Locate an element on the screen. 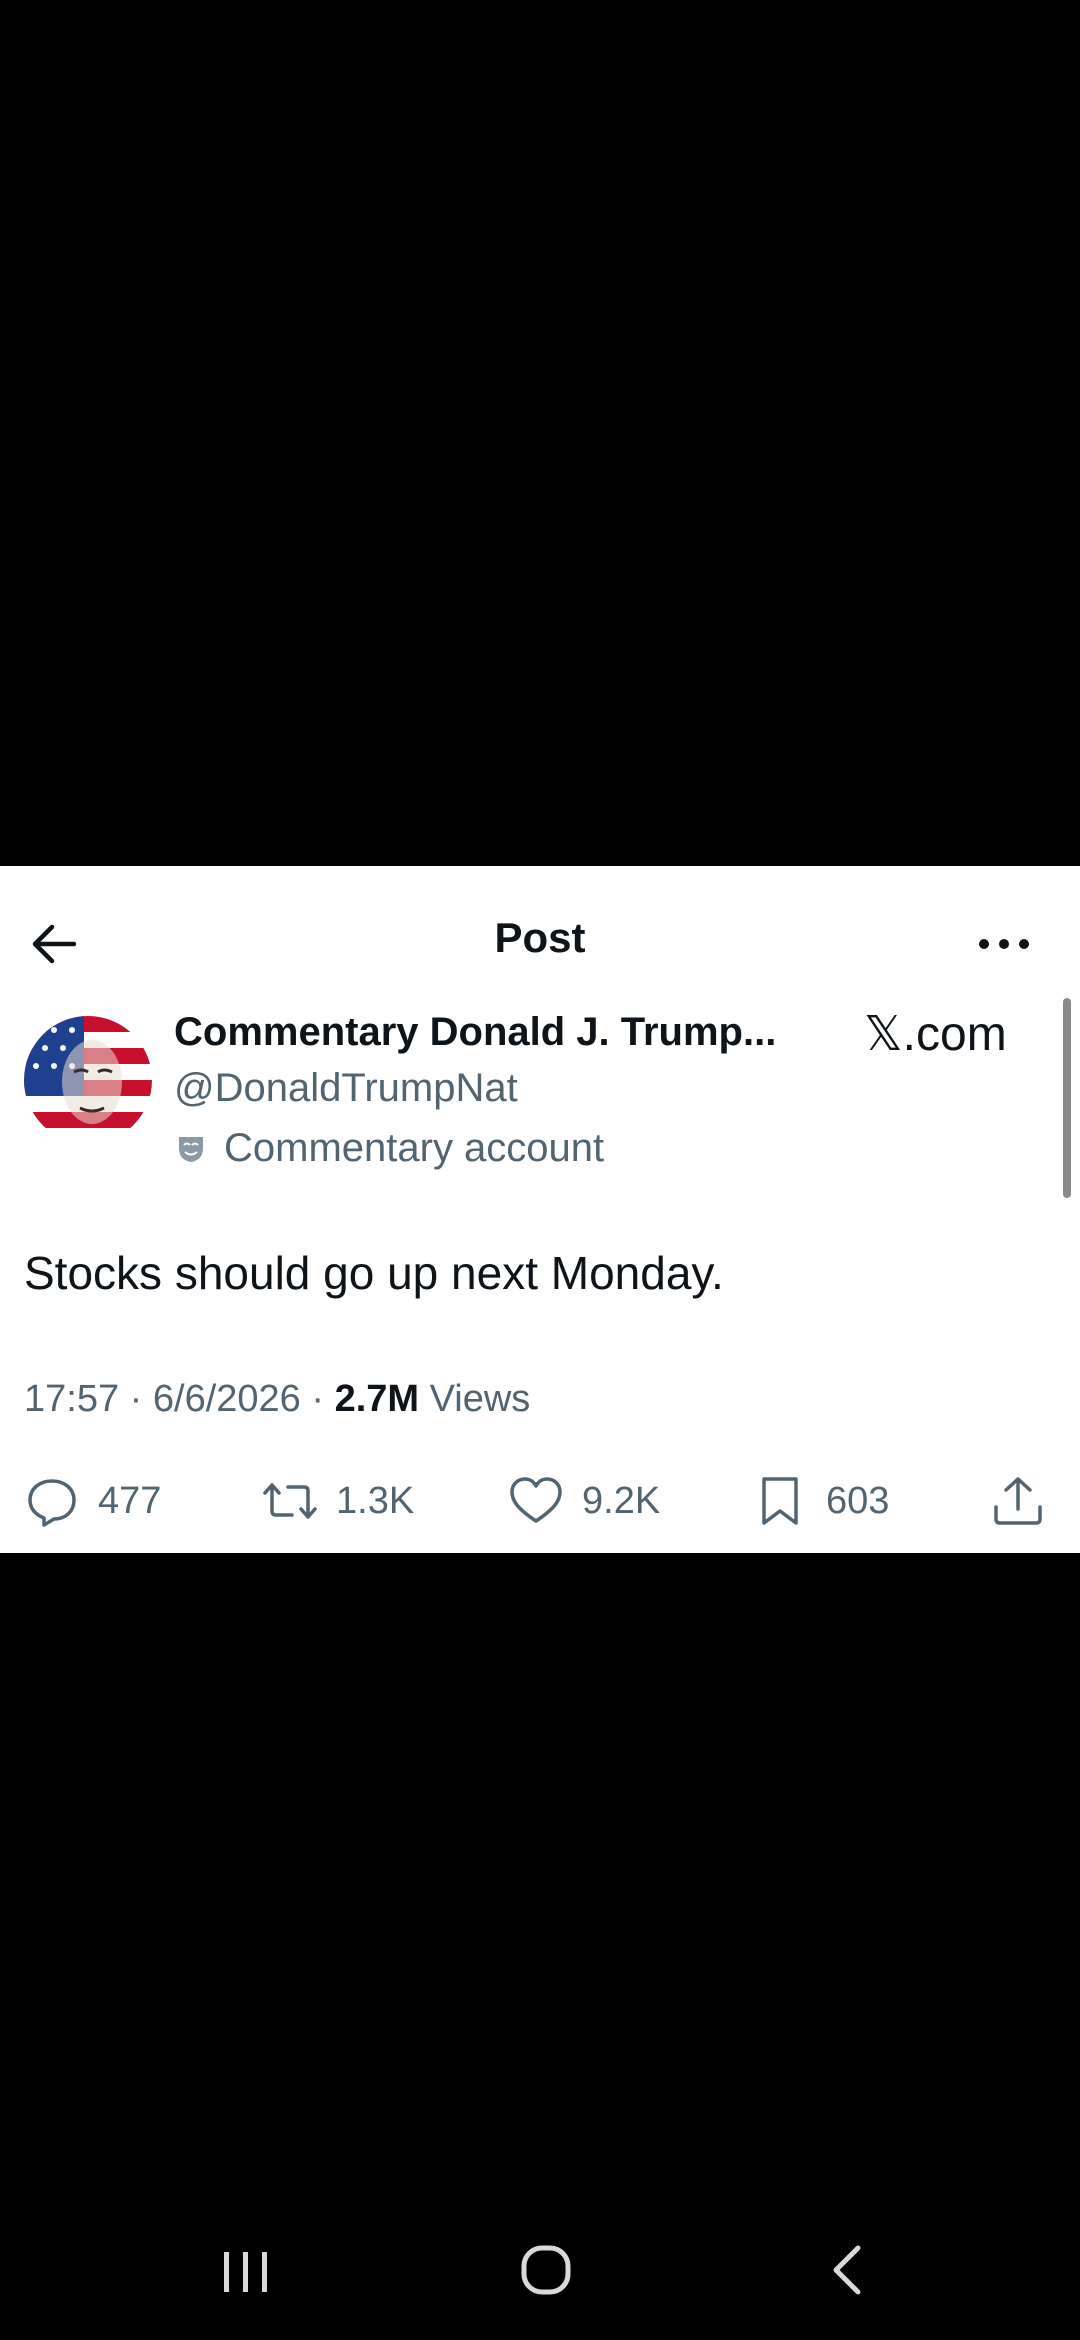 This screenshot has height=2340, width=1080. bookmark-icon is located at coordinates (780, 1501).